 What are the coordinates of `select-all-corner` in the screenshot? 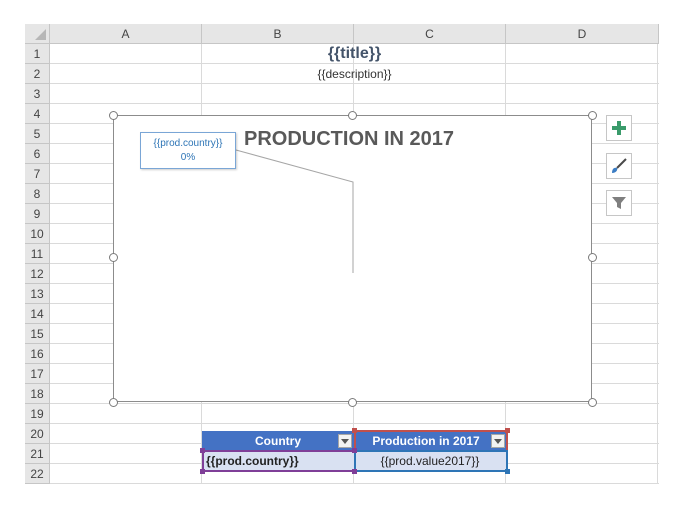 It's located at (37, 34).